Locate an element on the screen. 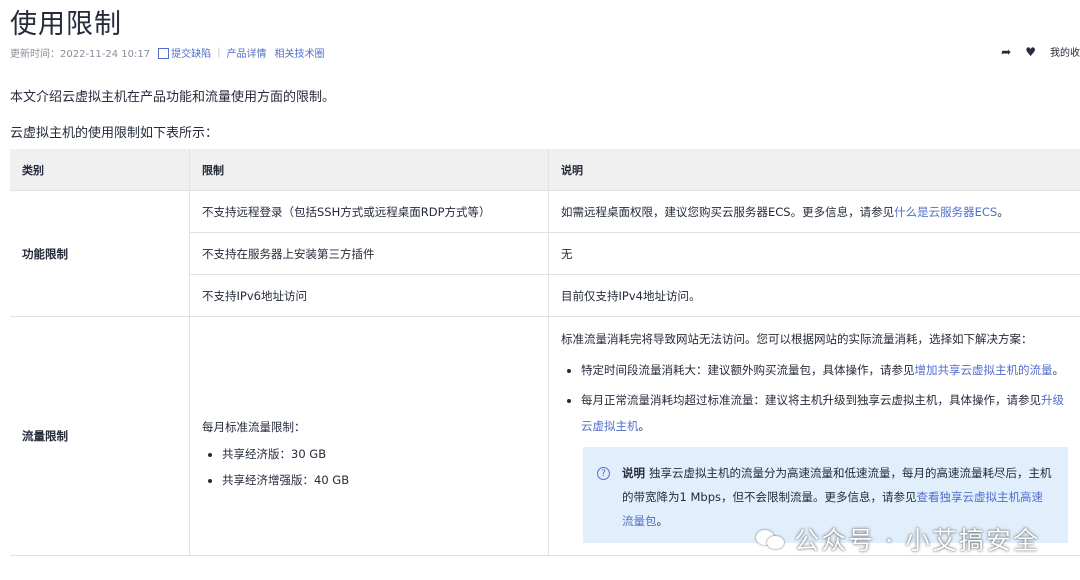 This screenshot has height=580, width=1080. limit-list: 共享经济版：30 GB 共享经济增强版：40 GB is located at coordinates (369, 467).